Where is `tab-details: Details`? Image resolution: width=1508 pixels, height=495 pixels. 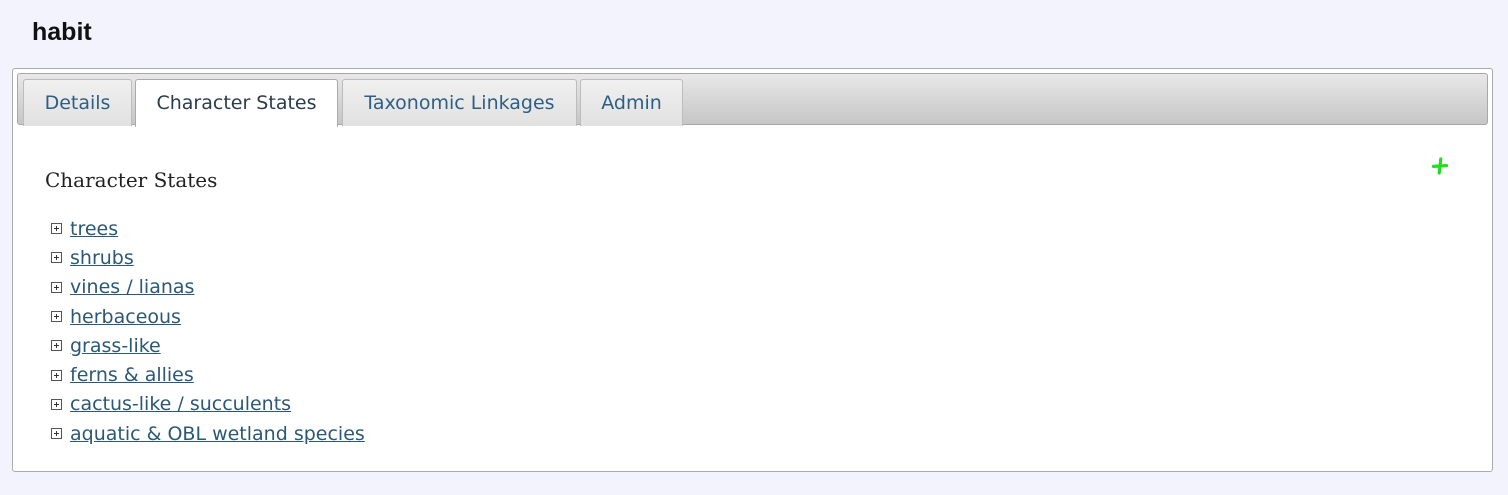
tab-details: Details is located at coordinates (77, 102).